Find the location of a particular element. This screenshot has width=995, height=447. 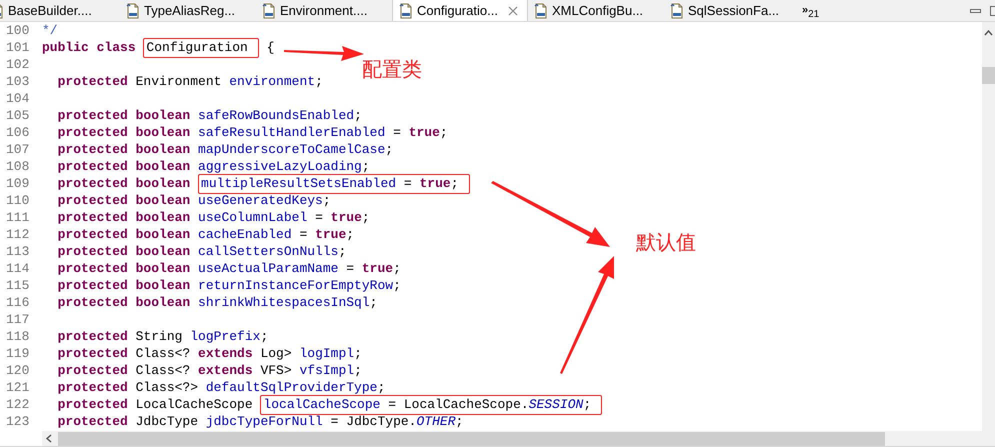

line-number: 107 is located at coordinates (17, 149).